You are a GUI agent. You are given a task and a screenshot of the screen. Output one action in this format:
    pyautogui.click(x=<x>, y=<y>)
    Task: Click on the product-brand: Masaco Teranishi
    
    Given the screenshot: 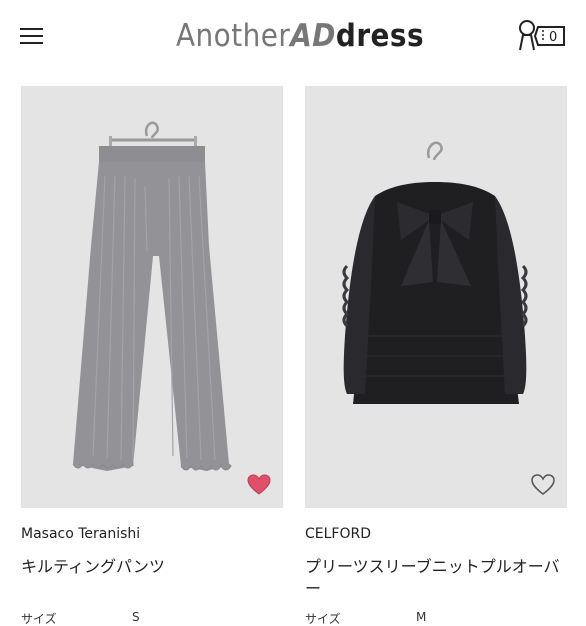 What is the action you would take?
    pyautogui.click(x=152, y=534)
    